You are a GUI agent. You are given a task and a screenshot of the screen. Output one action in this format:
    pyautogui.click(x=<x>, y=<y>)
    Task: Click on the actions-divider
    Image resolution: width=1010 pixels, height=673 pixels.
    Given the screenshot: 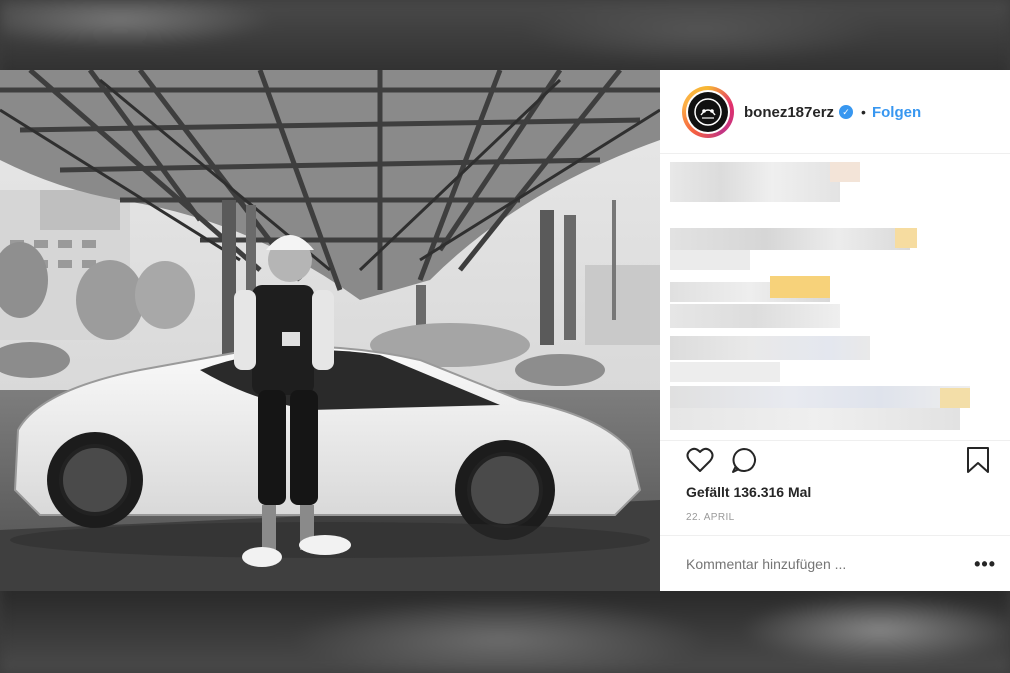 What is the action you would take?
    pyautogui.click(x=835, y=440)
    